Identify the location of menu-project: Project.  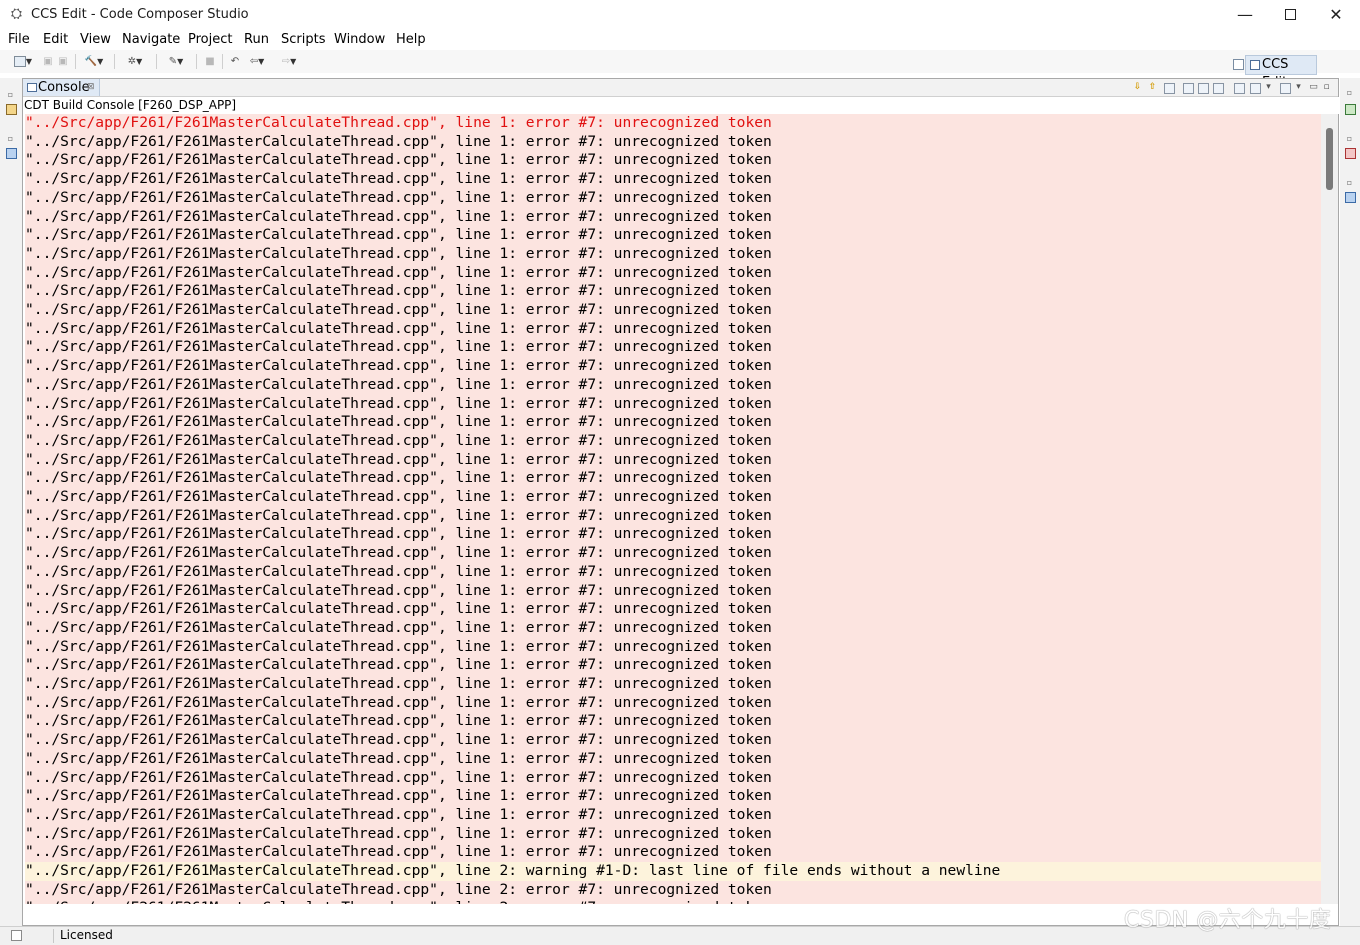
(210, 40).